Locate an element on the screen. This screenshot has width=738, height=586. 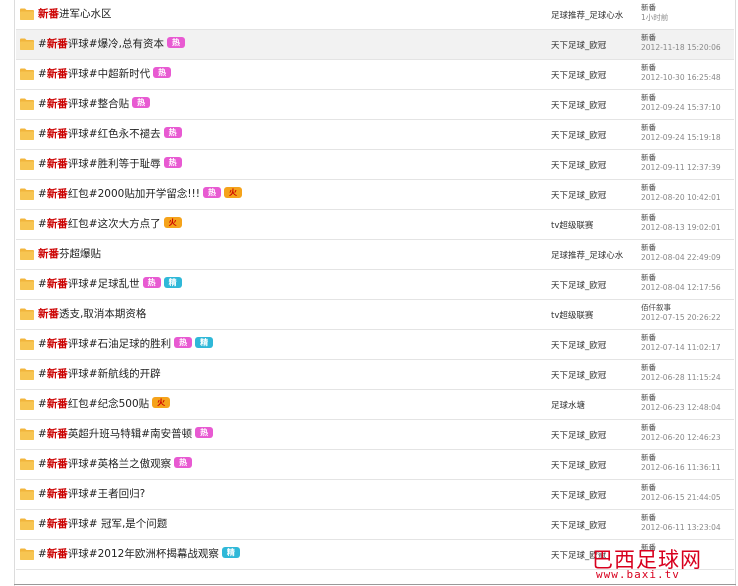
thread-title-link: #新番评球#红色永不褪去热 is located at coordinates (110, 134).